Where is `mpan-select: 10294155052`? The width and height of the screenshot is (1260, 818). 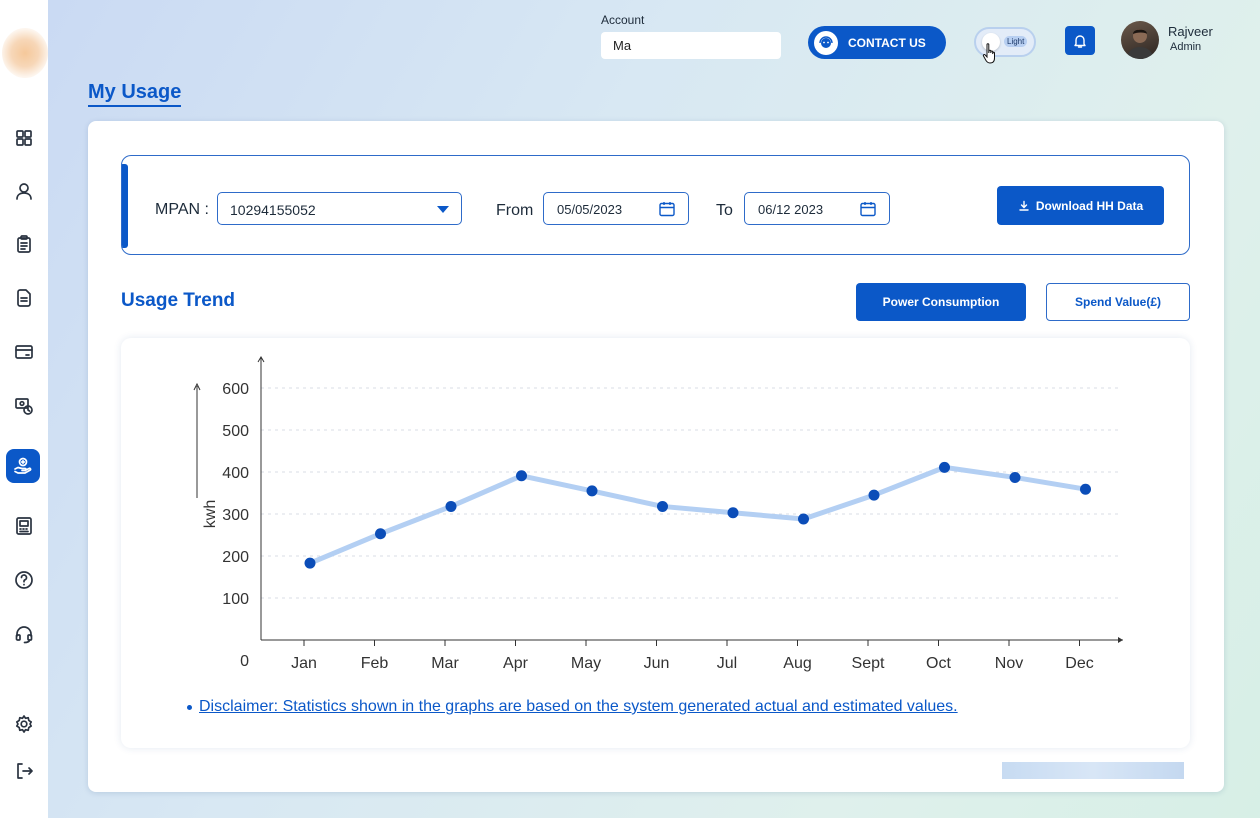
mpan-select: 10294155052 is located at coordinates (339, 208).